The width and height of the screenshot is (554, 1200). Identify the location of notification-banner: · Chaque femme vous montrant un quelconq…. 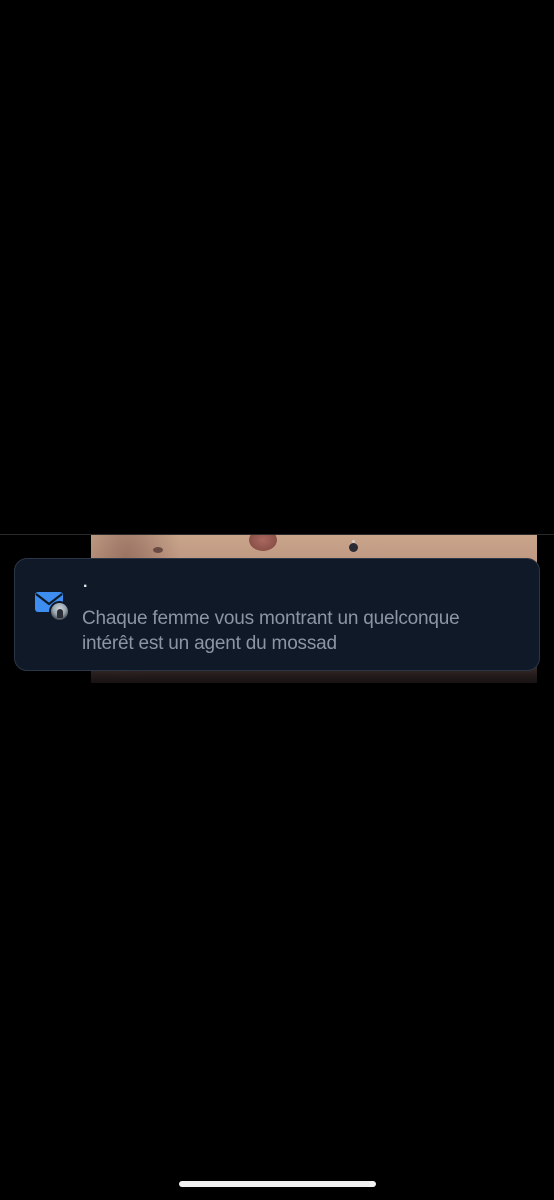
(277, 614).